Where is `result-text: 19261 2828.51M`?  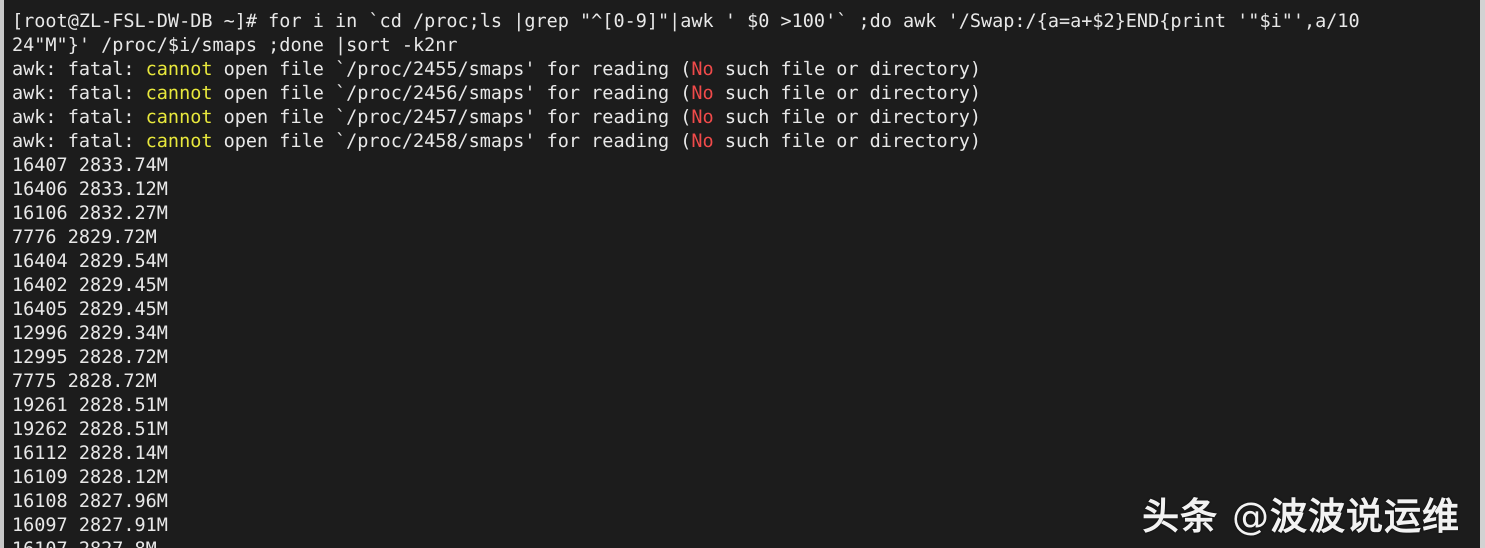 result-text: 19261 2828.51M is located at coordinates (90, 405).